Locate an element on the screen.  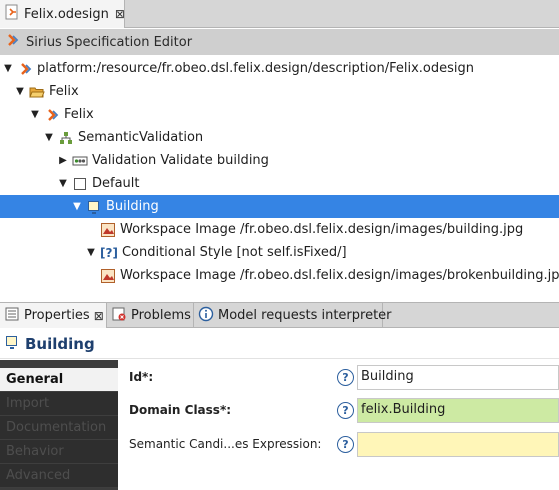
editor-tab-felix-odesign: Felix.odesign ⊠ is located at coordinates (62, 14).